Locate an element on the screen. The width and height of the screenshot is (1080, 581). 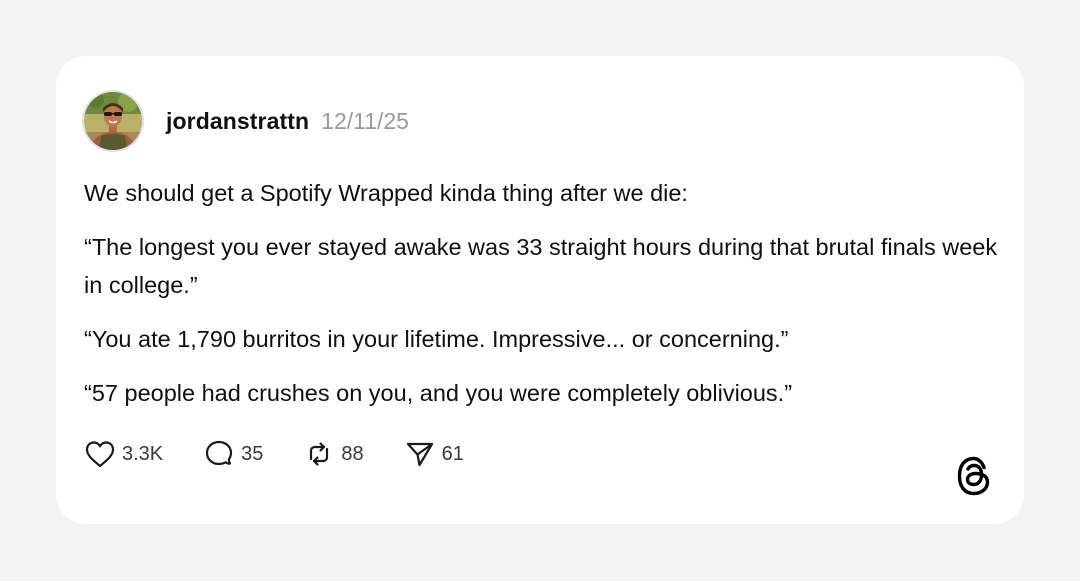
username: jordanstrattn is located at coordinates (237, 121).